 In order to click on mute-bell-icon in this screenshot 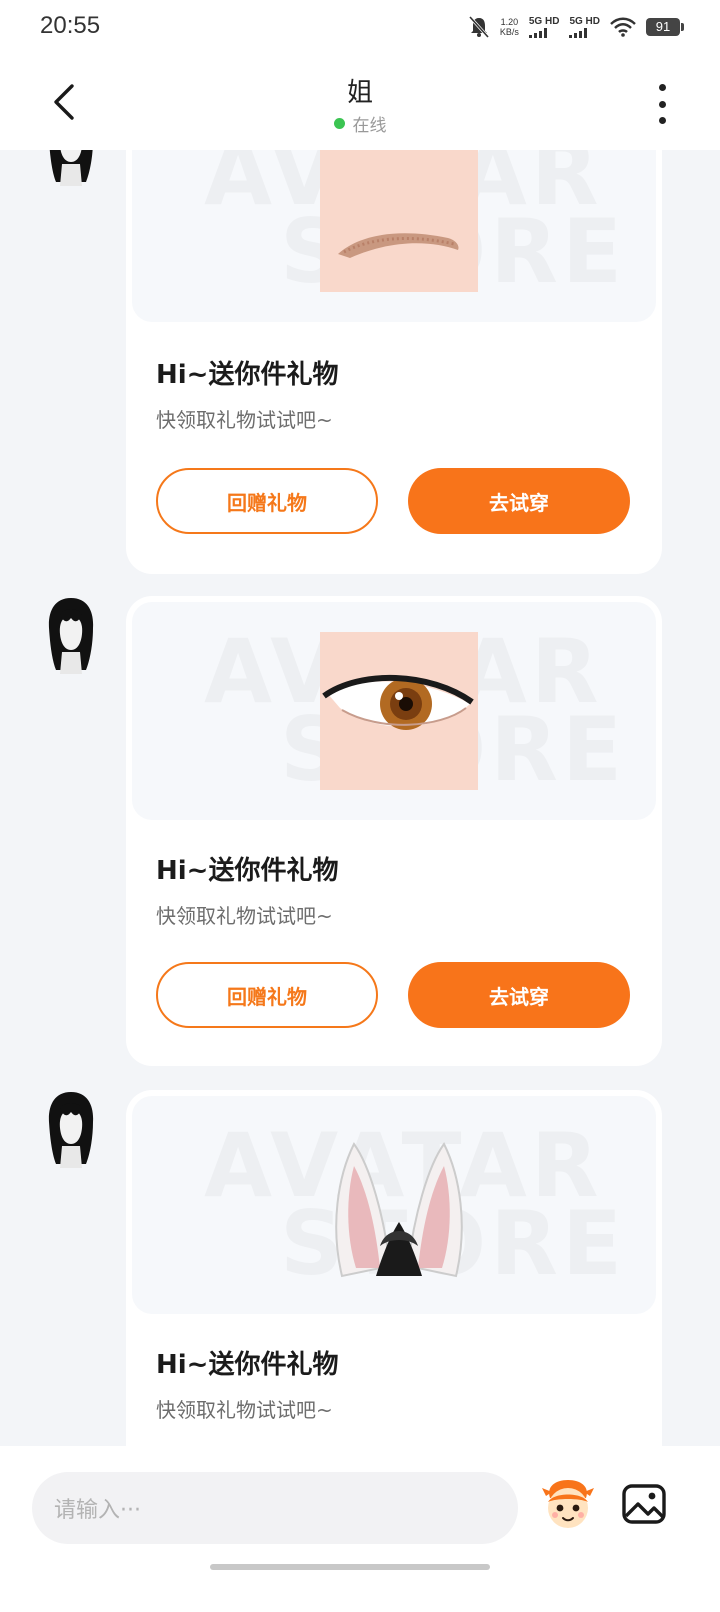, I will do `click(478, 27)`.